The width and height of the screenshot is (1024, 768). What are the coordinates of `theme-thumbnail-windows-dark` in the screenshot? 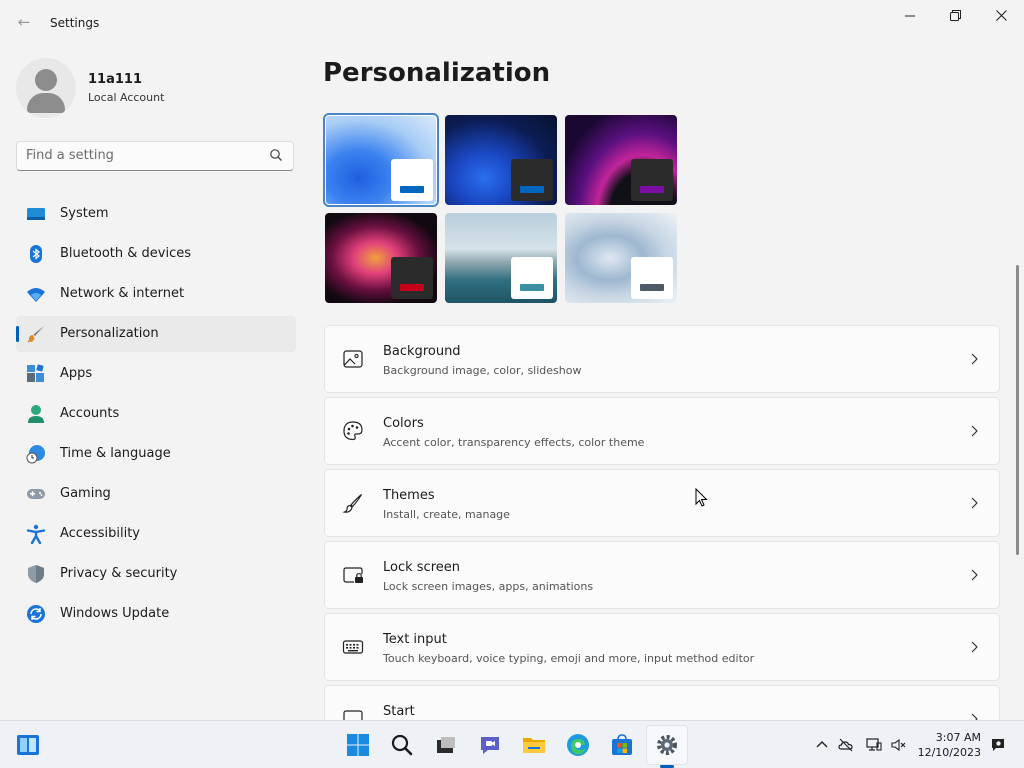 It's located at (501, 160).